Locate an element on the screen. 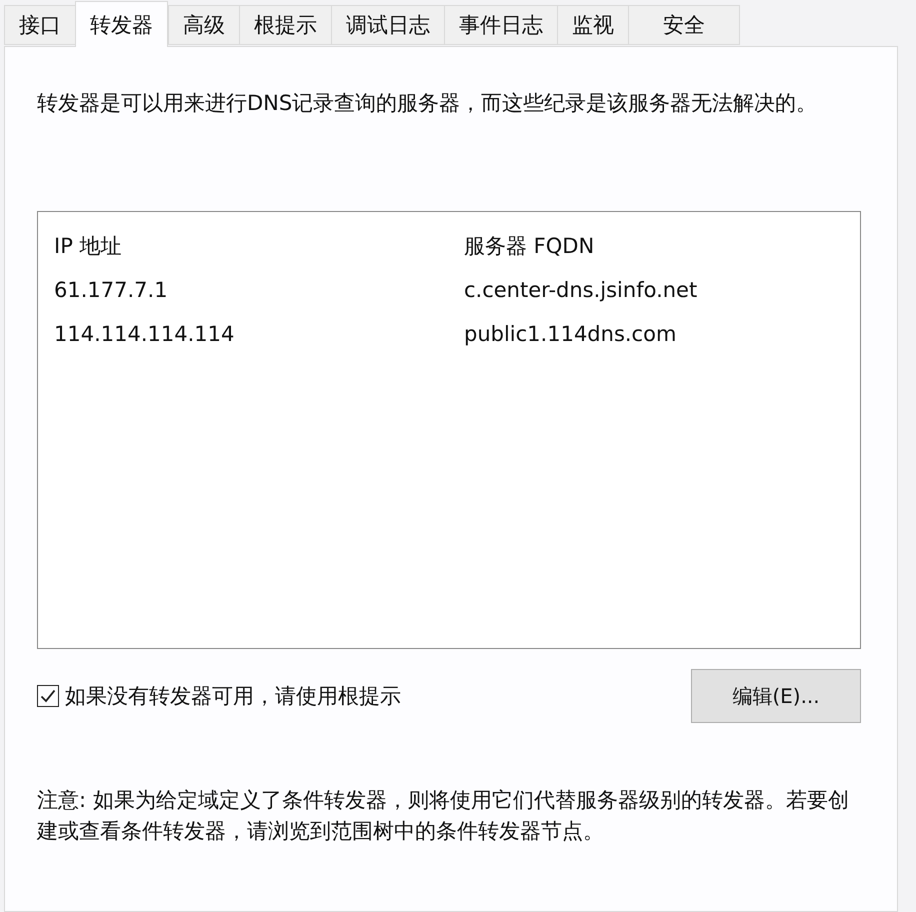 This screenshot has height=912, width=916. tab: 根提示 is located at coordinates (285, 25).